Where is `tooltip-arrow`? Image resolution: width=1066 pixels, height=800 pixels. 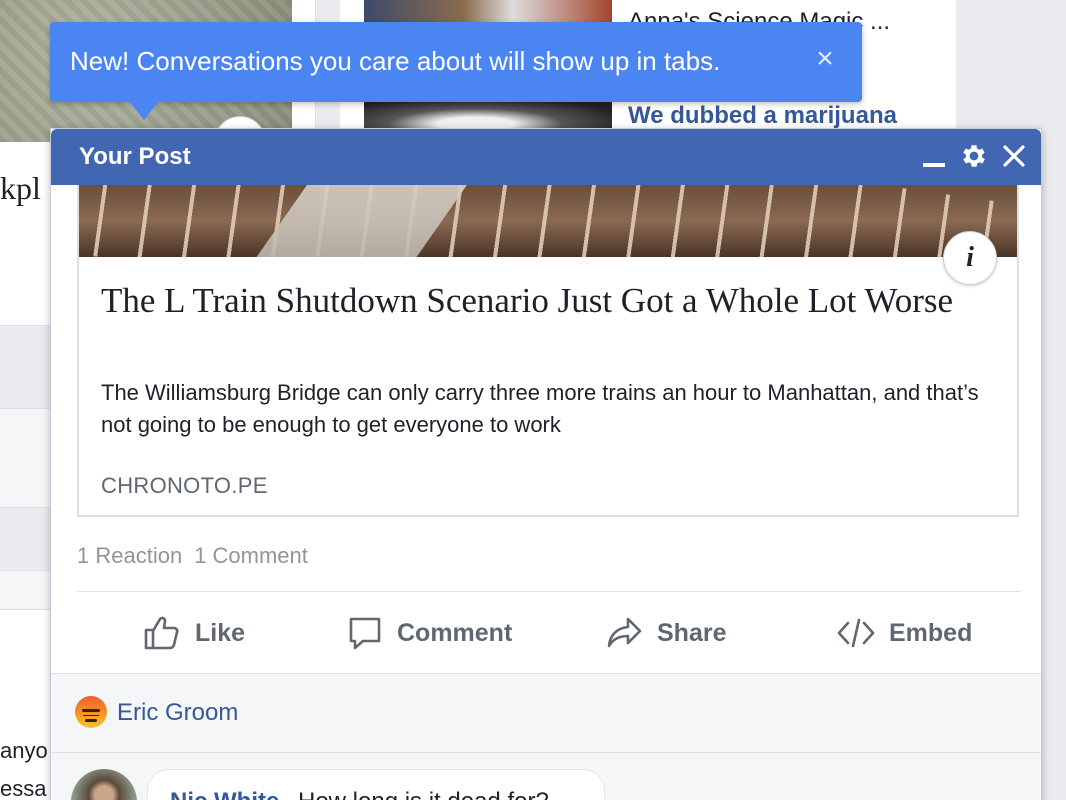 tooltip-arrow is located at coordinates (144, 111).